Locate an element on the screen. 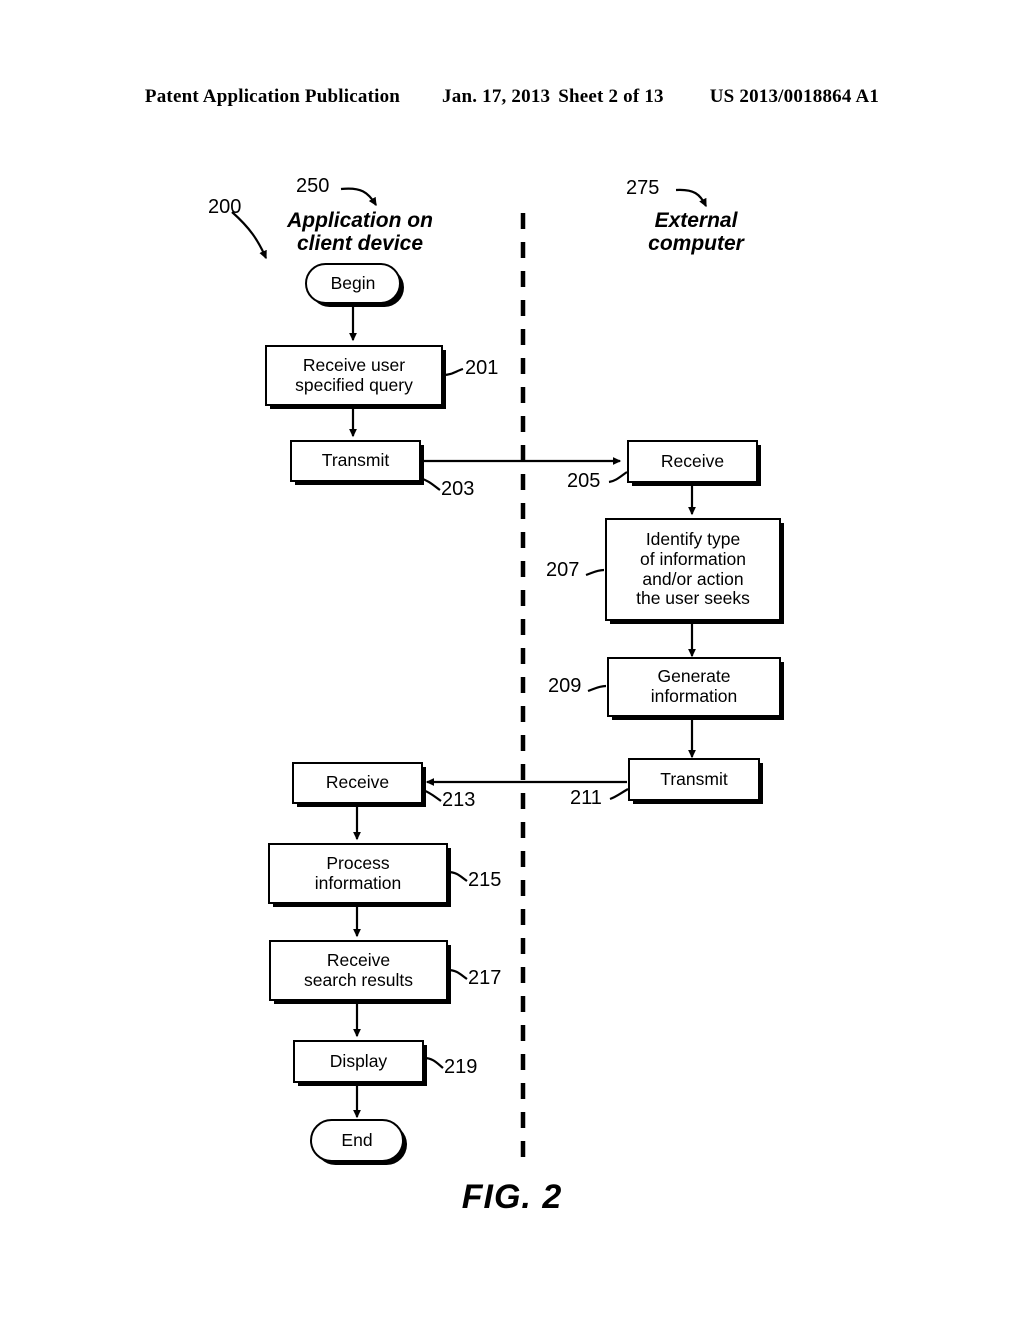 The height and width of the screenshot is (1320, 1024). node-process-information: Process information is located at coordinates (358, 873).